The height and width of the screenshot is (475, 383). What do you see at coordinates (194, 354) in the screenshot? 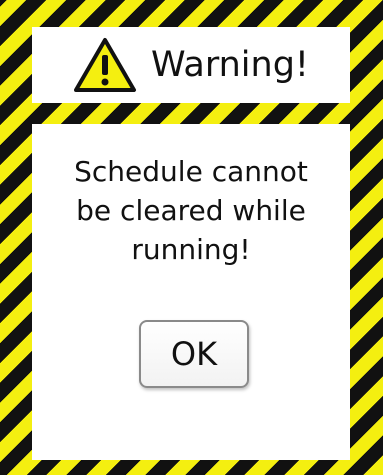
I see `ok-button: OK` at bounding box center [194, 354].